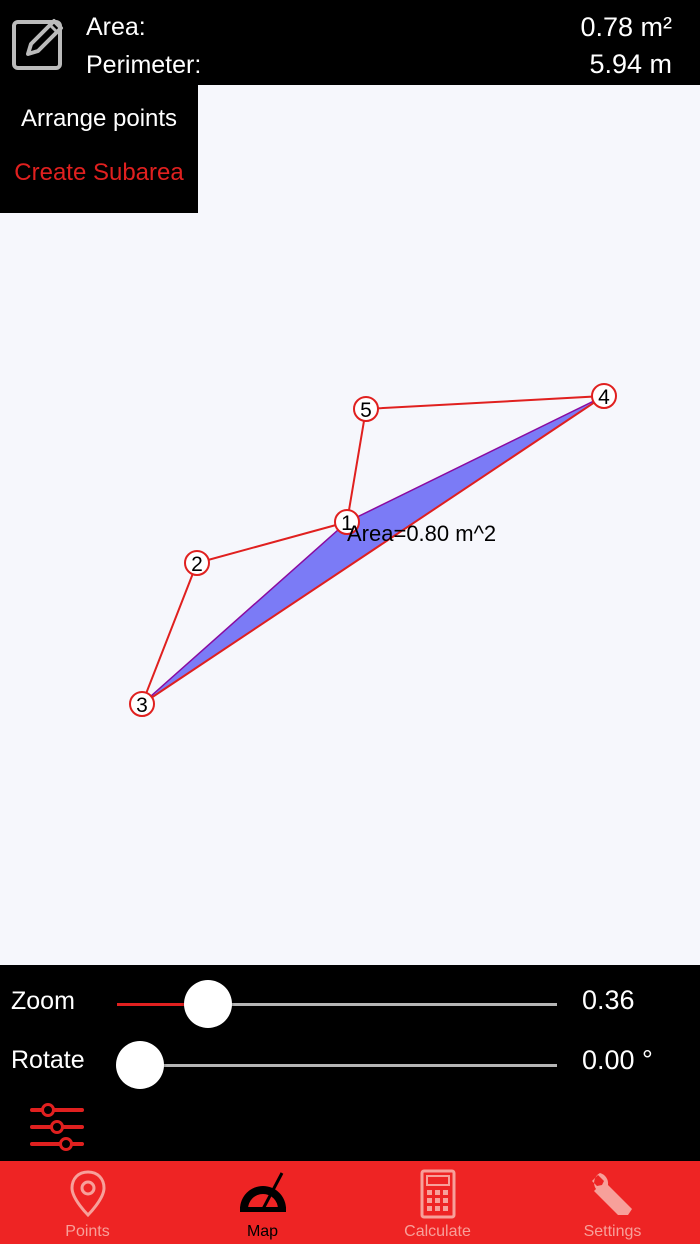 This screenshot has width=700, height=1244. I want to click on tab-bar: Points Map Calculate Settings, so click(350, 1202).